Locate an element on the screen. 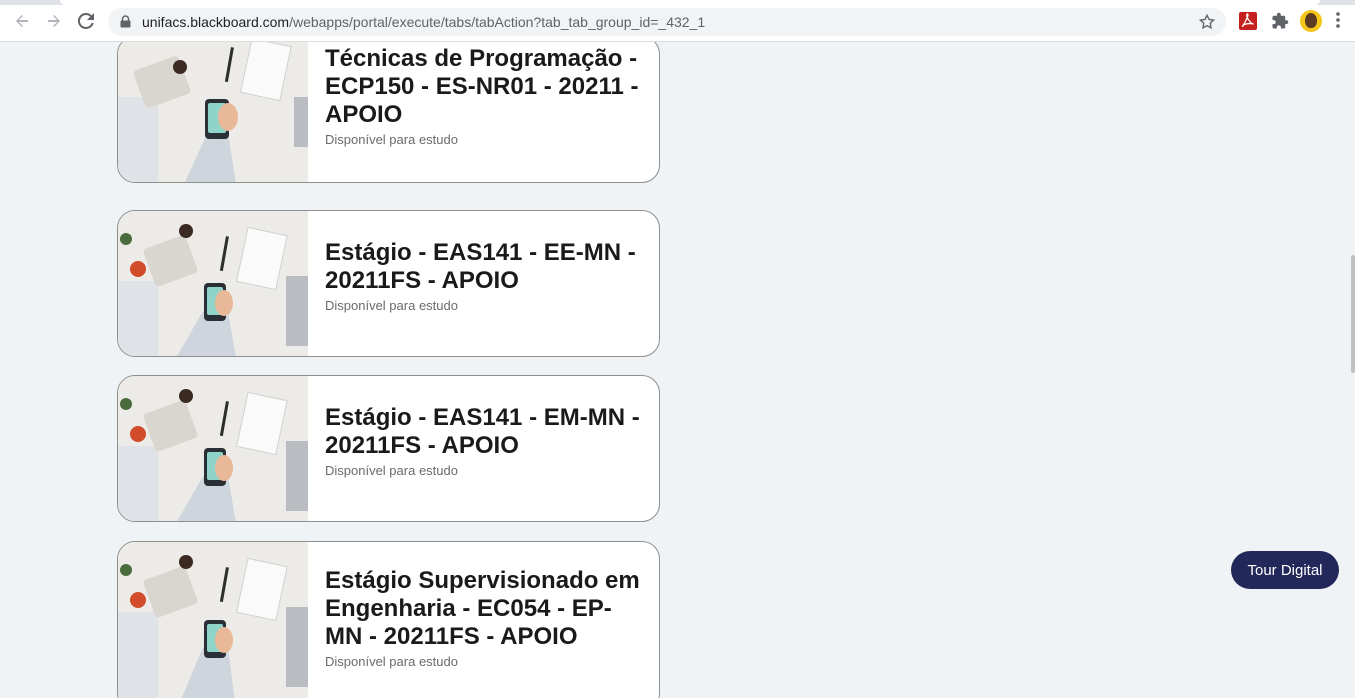 This screenshot has width=1355, height=698. page-scrollbar is located at coordinates (1352, 370).